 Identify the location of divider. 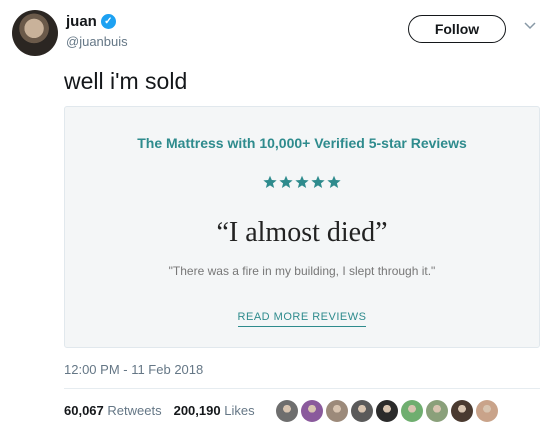
(302, 388).